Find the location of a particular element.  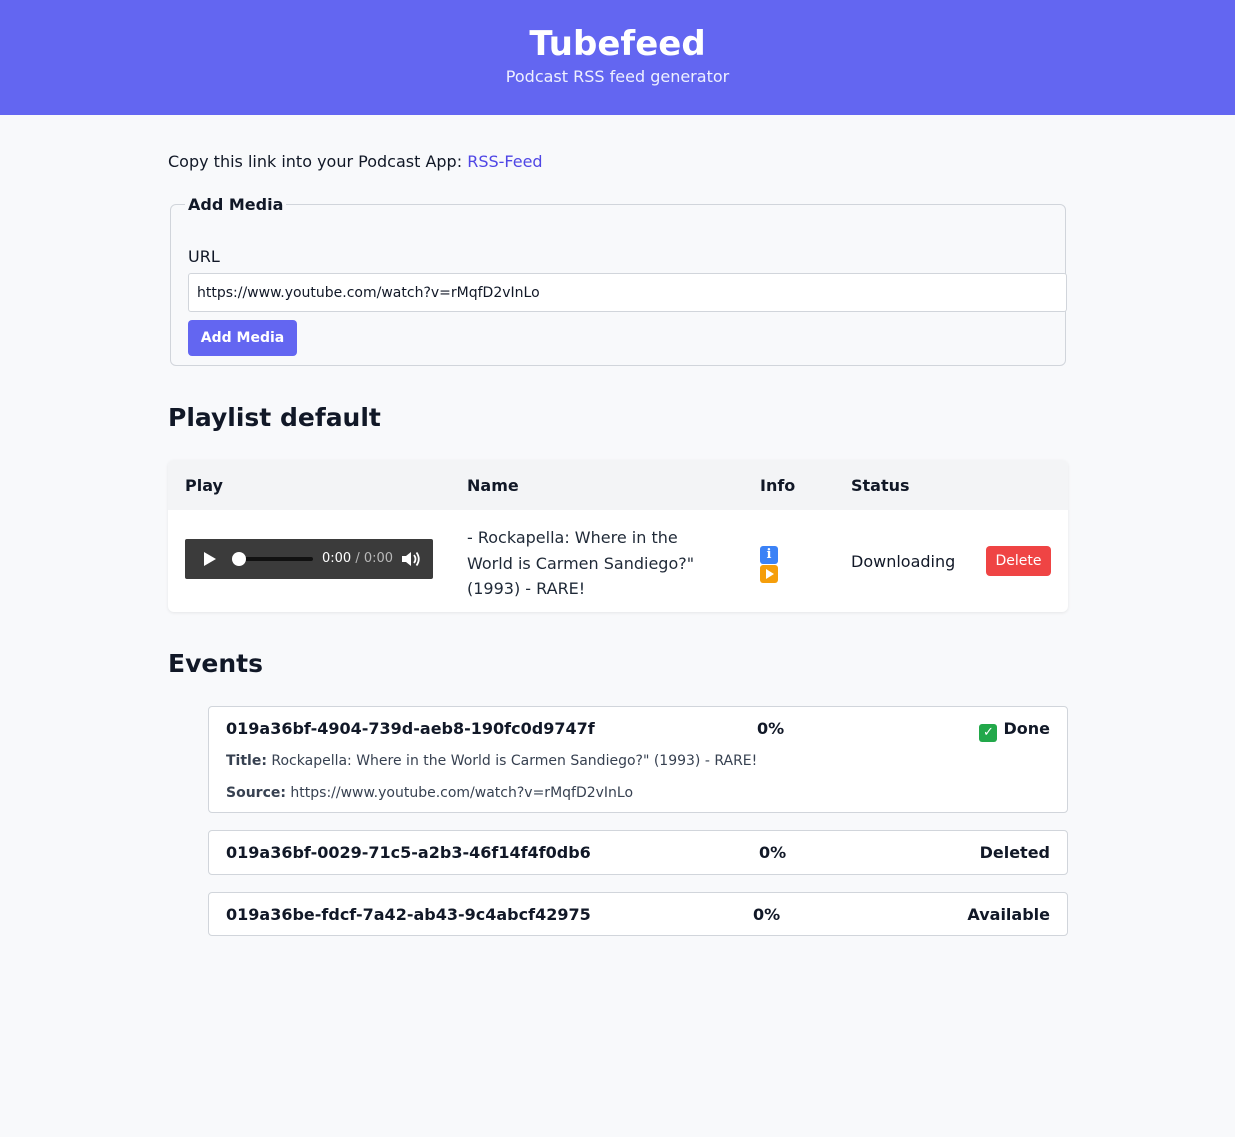

playlist-title: Playlist default is located at coordinates (274, 417).